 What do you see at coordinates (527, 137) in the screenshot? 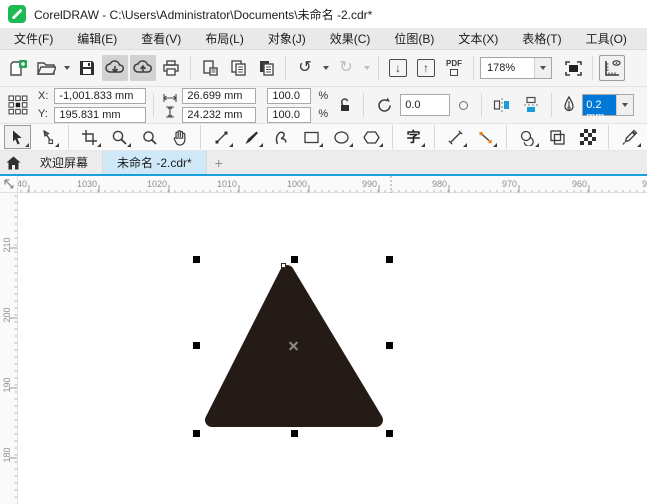
I see `drop-shadow-tool` at bounding box center [527, 137].